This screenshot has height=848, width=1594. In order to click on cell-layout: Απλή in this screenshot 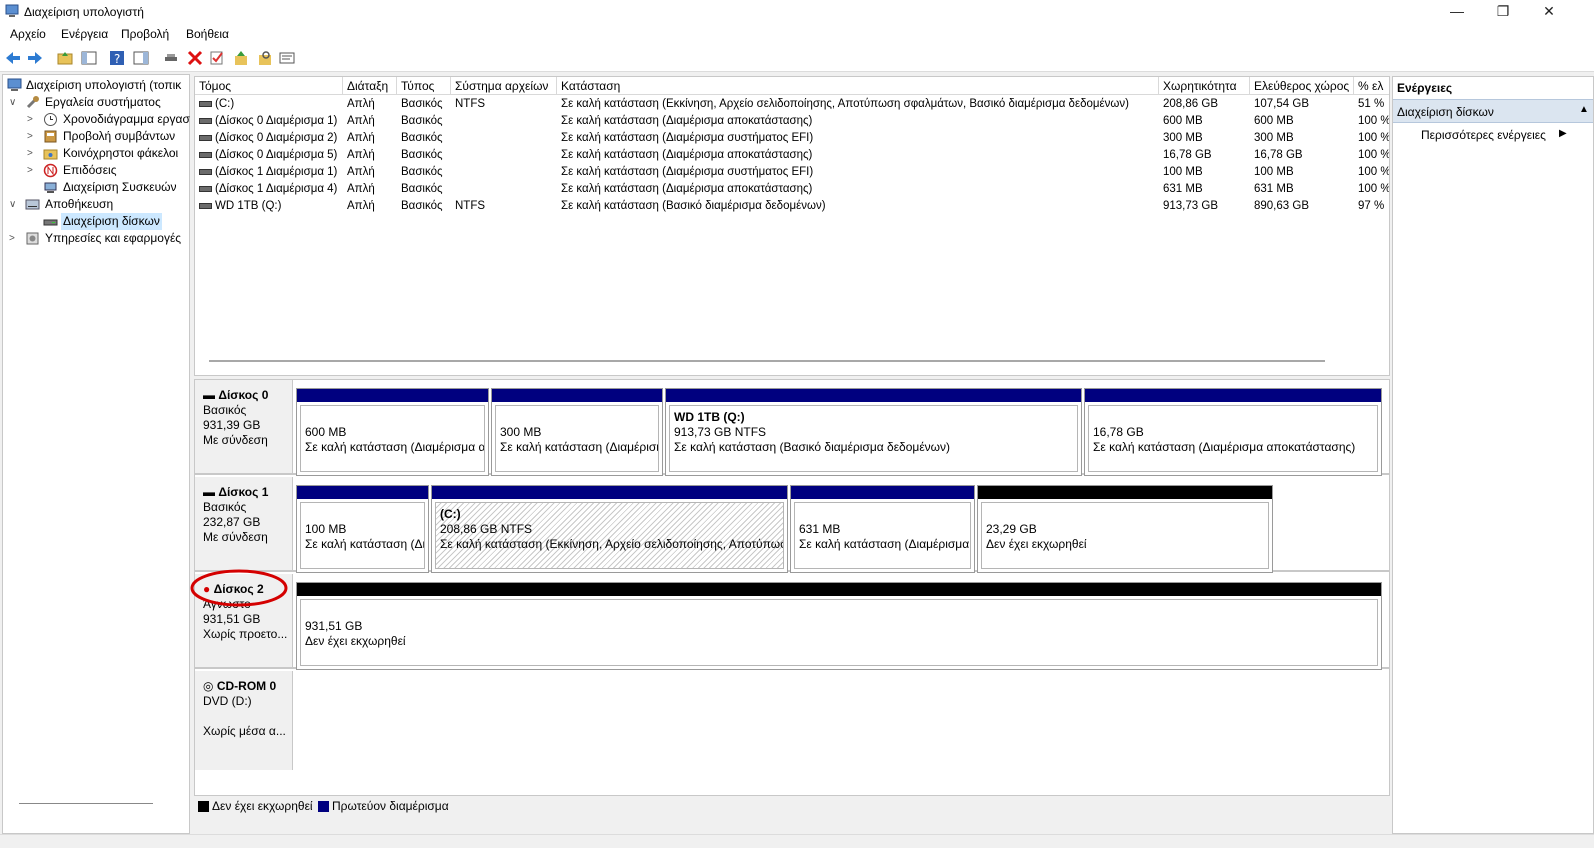, I will do `click(370, 104)`.